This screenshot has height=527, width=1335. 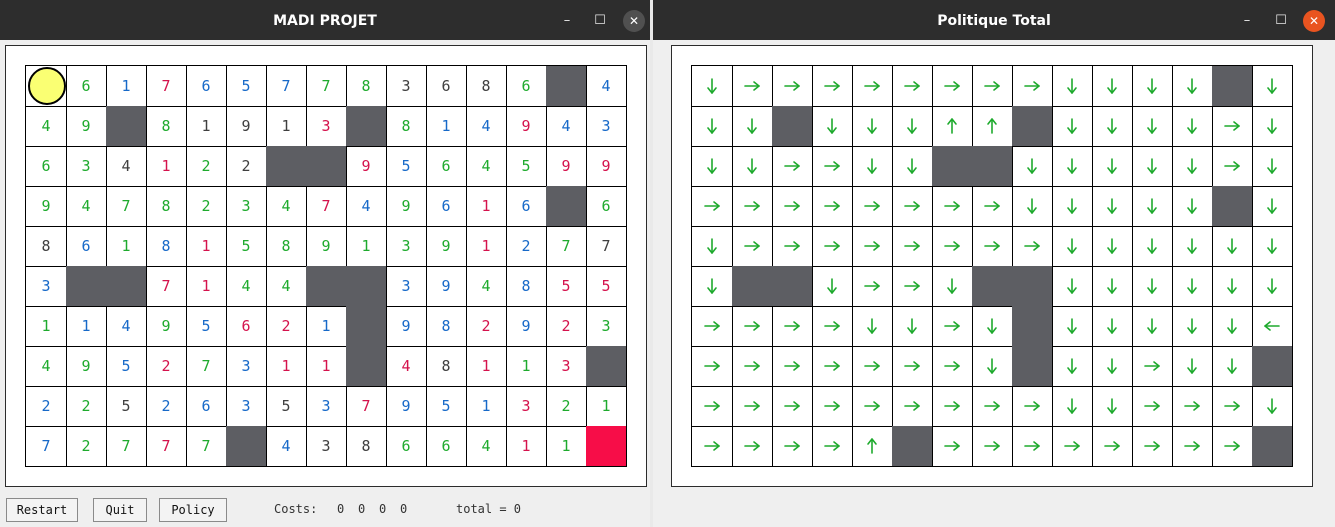 What do you see at coordinates (341, 509) in the screenshot?
I see `cost-green-value: 0` at bounding box center [341, 509].